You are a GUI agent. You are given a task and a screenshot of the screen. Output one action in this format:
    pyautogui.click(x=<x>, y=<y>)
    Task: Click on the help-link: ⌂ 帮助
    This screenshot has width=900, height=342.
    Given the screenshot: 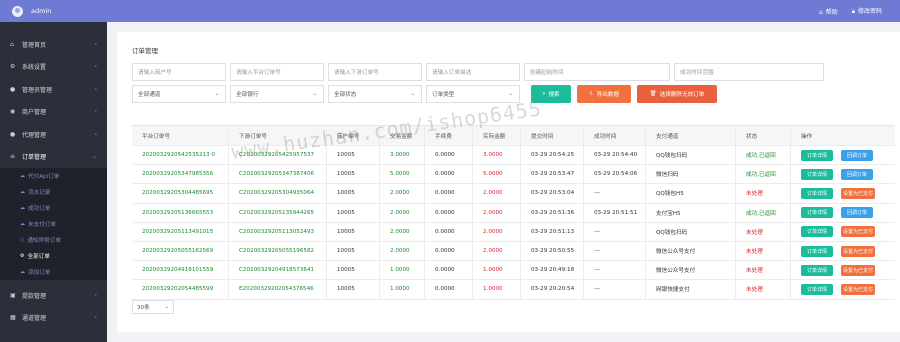 What is the action you would take?
    pyautogui.click(x=828, y=11)
    